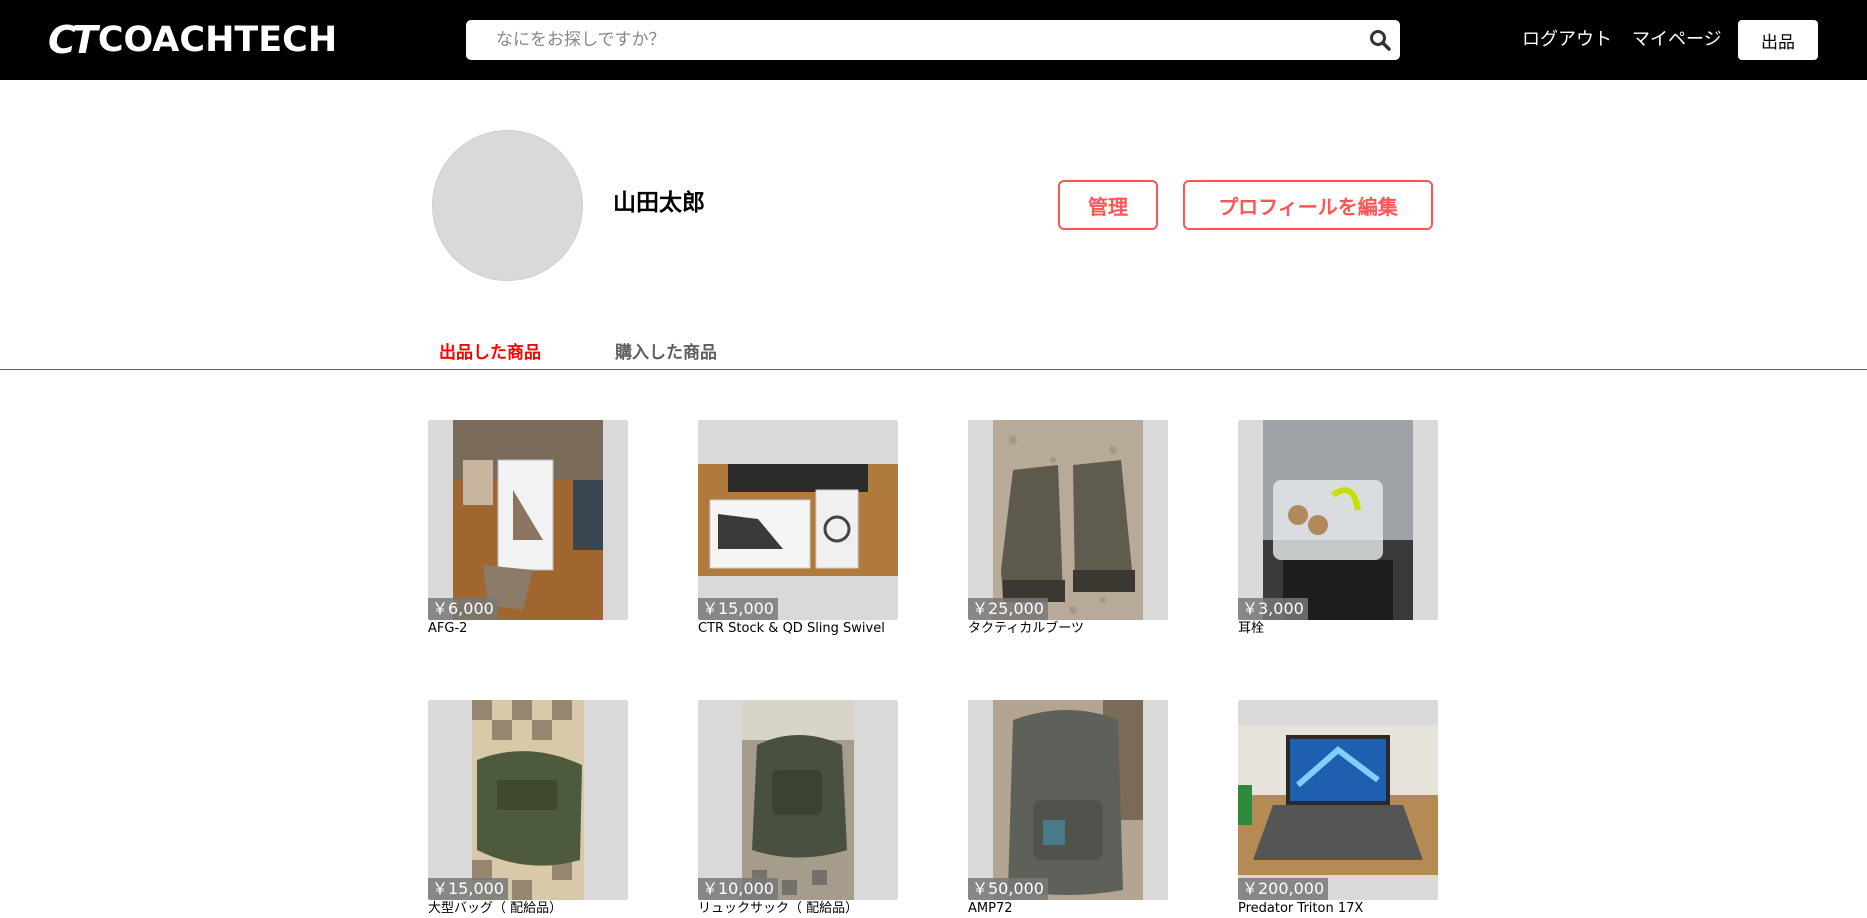 This screenshot has width=1867, height=918. What do you see at coordinates (990, 908) in the screenshot?
I see `item-name: AMP72` at bounding box center [990, 908].